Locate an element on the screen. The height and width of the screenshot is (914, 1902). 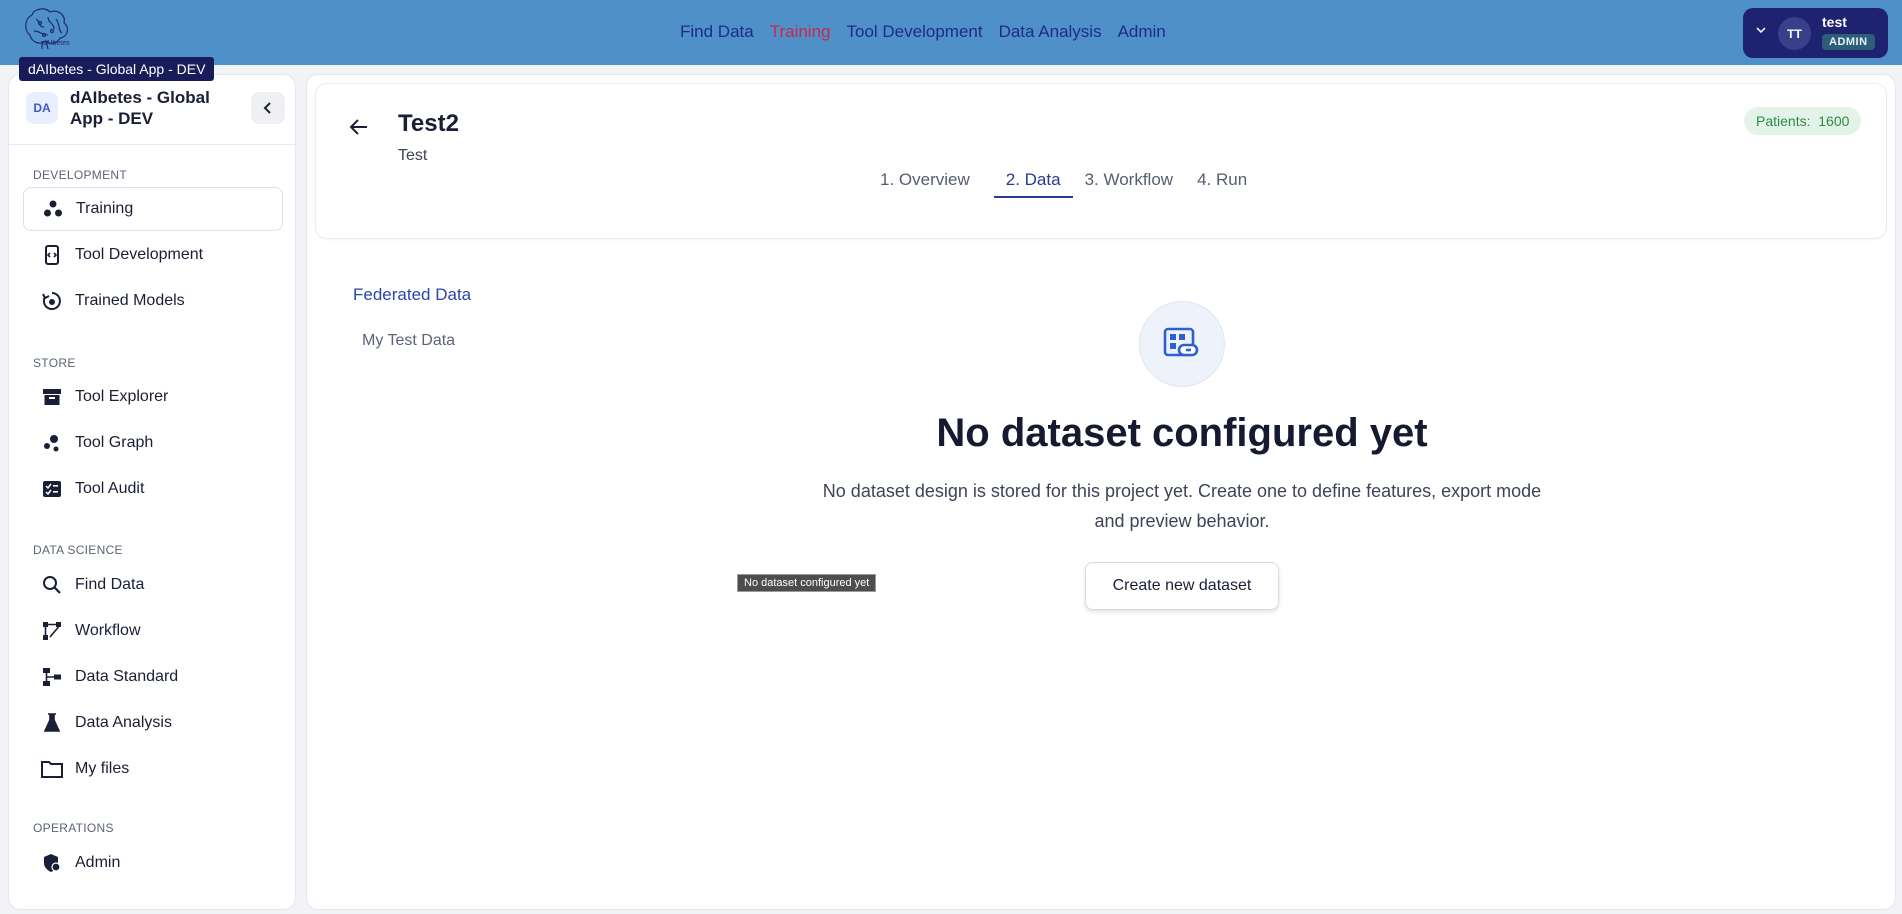
hover-tooltip: No dataset configured yet is located at coordinates (807, 583).